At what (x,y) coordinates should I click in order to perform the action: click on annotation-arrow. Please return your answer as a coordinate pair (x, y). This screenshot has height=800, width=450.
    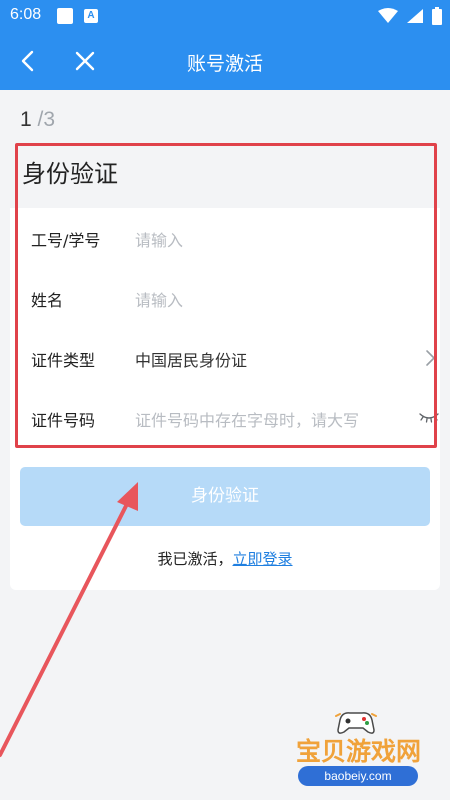
    Looking at the image, I should click on (69, 619).